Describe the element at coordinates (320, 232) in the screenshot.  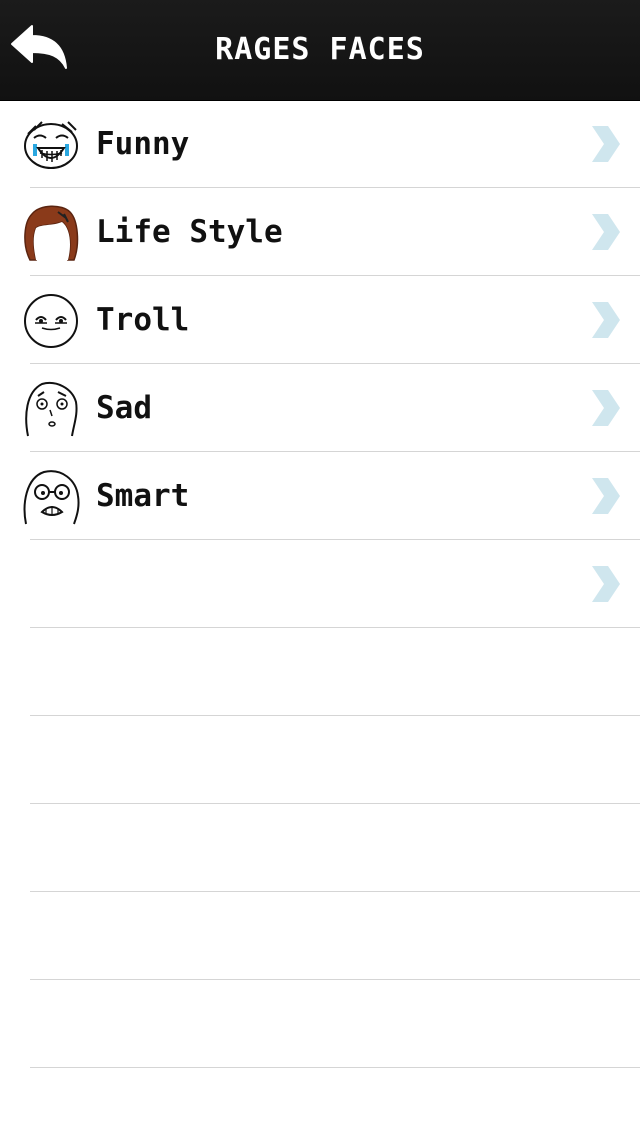
I see `list-item-life-style: Life Style` at that location.